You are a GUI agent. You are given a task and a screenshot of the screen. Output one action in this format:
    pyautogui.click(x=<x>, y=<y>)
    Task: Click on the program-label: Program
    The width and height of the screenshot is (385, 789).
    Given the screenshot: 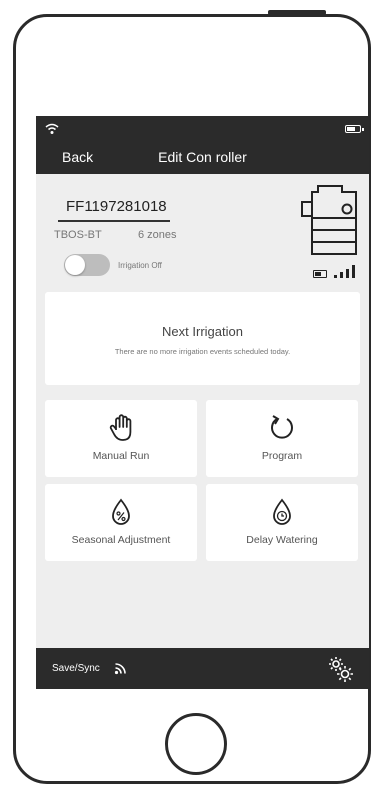 What is the action you would take?
    pyautogui.click(x=282, y=456)
    